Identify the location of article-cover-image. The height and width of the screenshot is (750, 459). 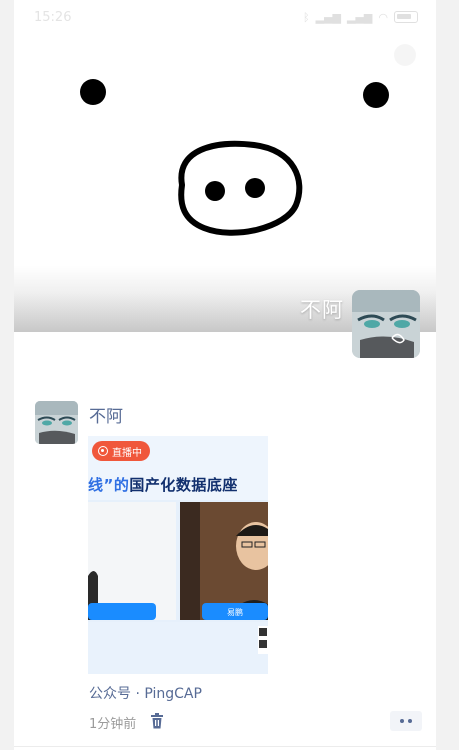
(178, 555).